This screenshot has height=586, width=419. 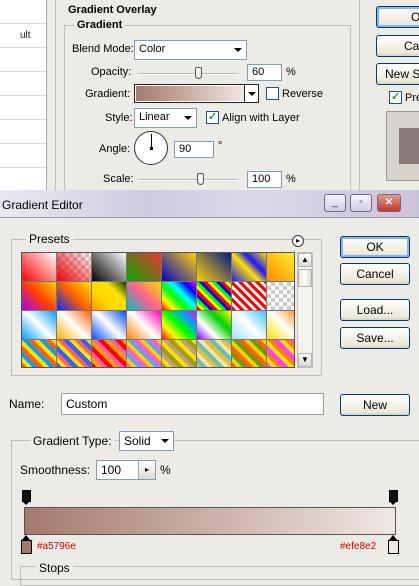 What do you see at coordinates (395, 97) in the screenshot?
I see `preview-checkbox` at bounding box center [395, 97].